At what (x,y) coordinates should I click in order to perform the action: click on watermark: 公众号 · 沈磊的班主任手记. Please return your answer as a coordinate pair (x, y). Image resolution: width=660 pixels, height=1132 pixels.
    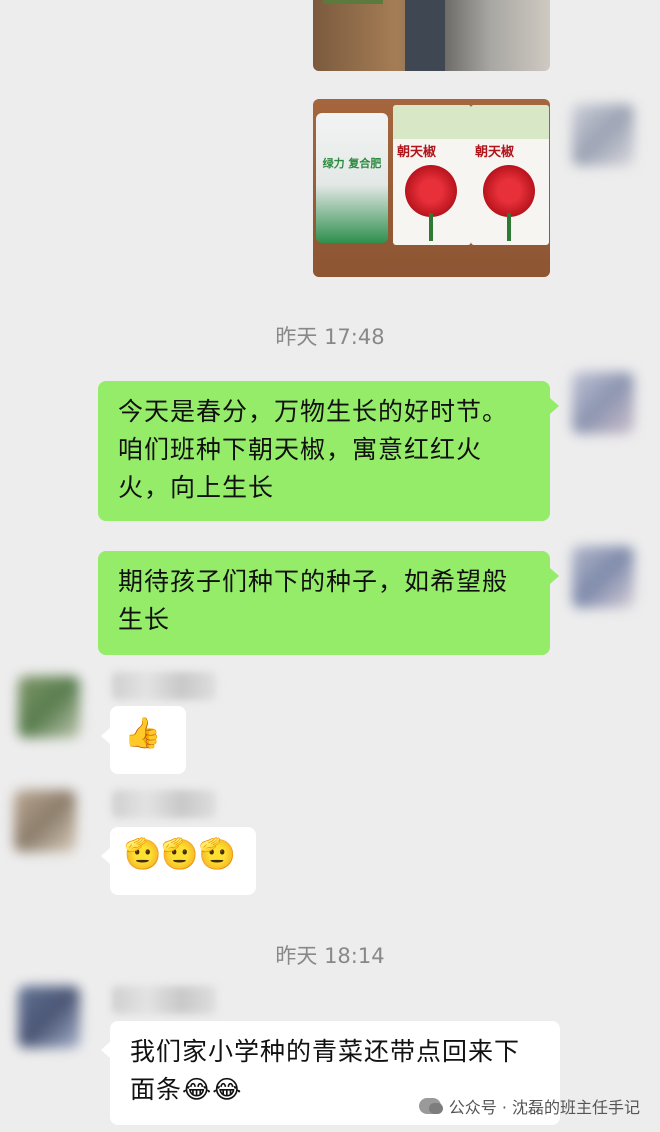
    Looking at the image, I should click on (529, 1106).